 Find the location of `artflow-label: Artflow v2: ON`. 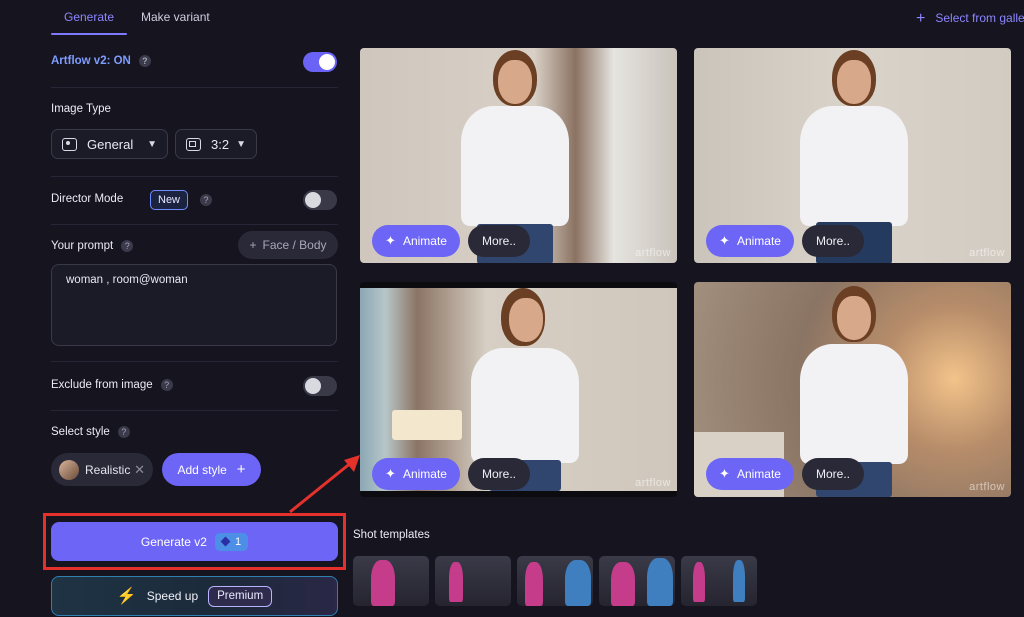

artflow-label: Artflow v2: ON is located at coordinates (91, 61).